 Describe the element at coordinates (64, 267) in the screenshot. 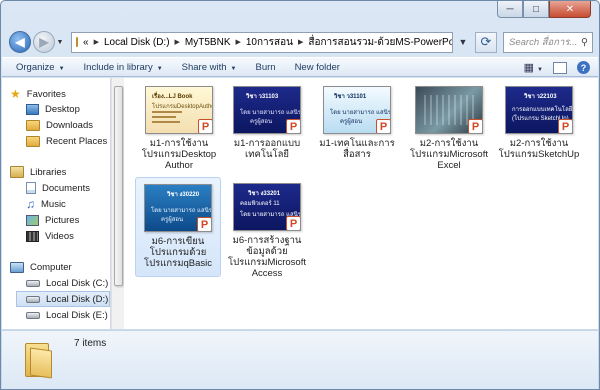

I see `nav-computer: Computer` at that location.